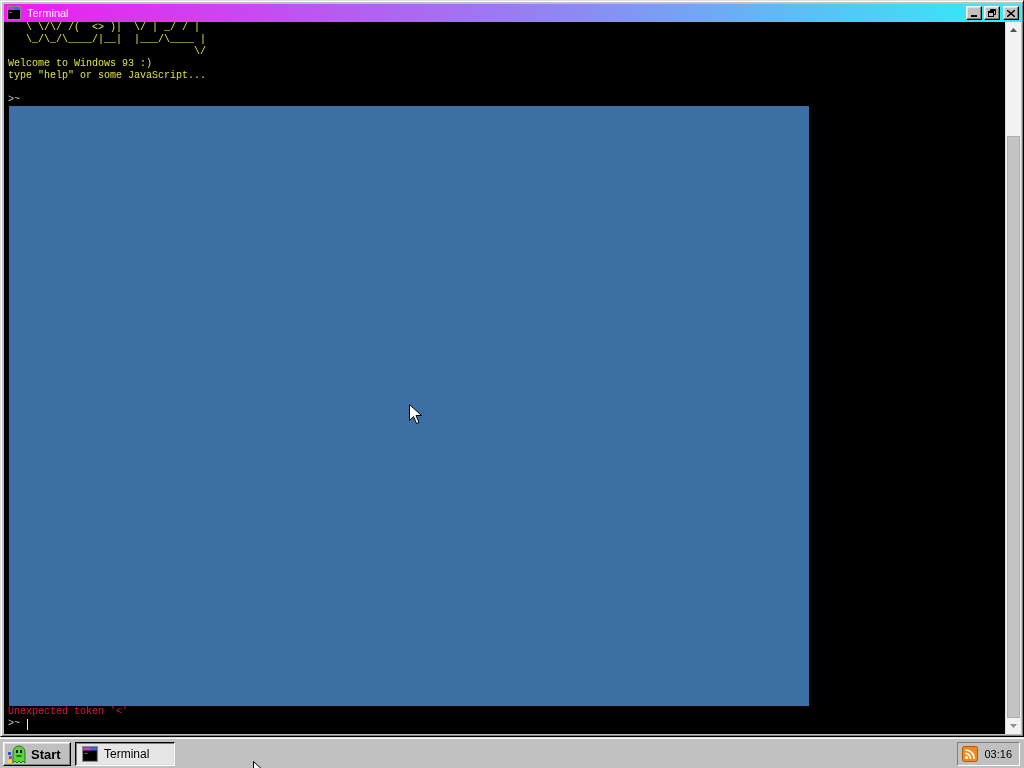 Image resolution: width=1024 pixels, height=768 pixels. I want to click on minimize-icon, so click(974, 16).